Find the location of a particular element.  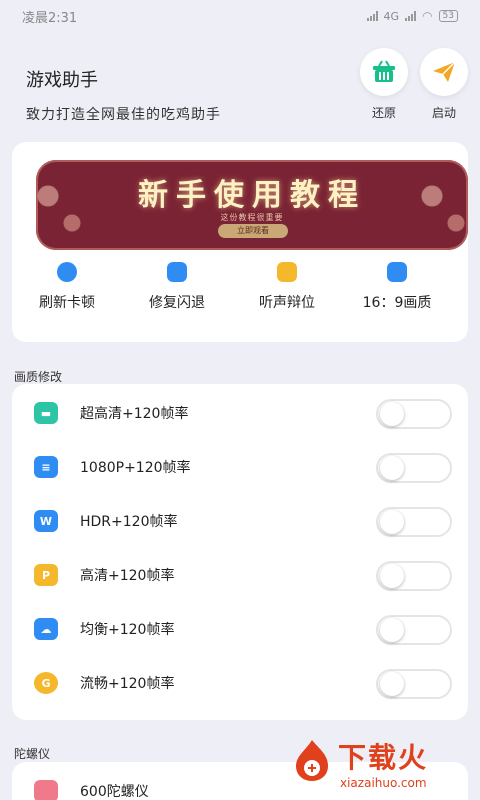

quality-row-smooth: G 流畅+120帧率 is located at coordinates (240, 683).